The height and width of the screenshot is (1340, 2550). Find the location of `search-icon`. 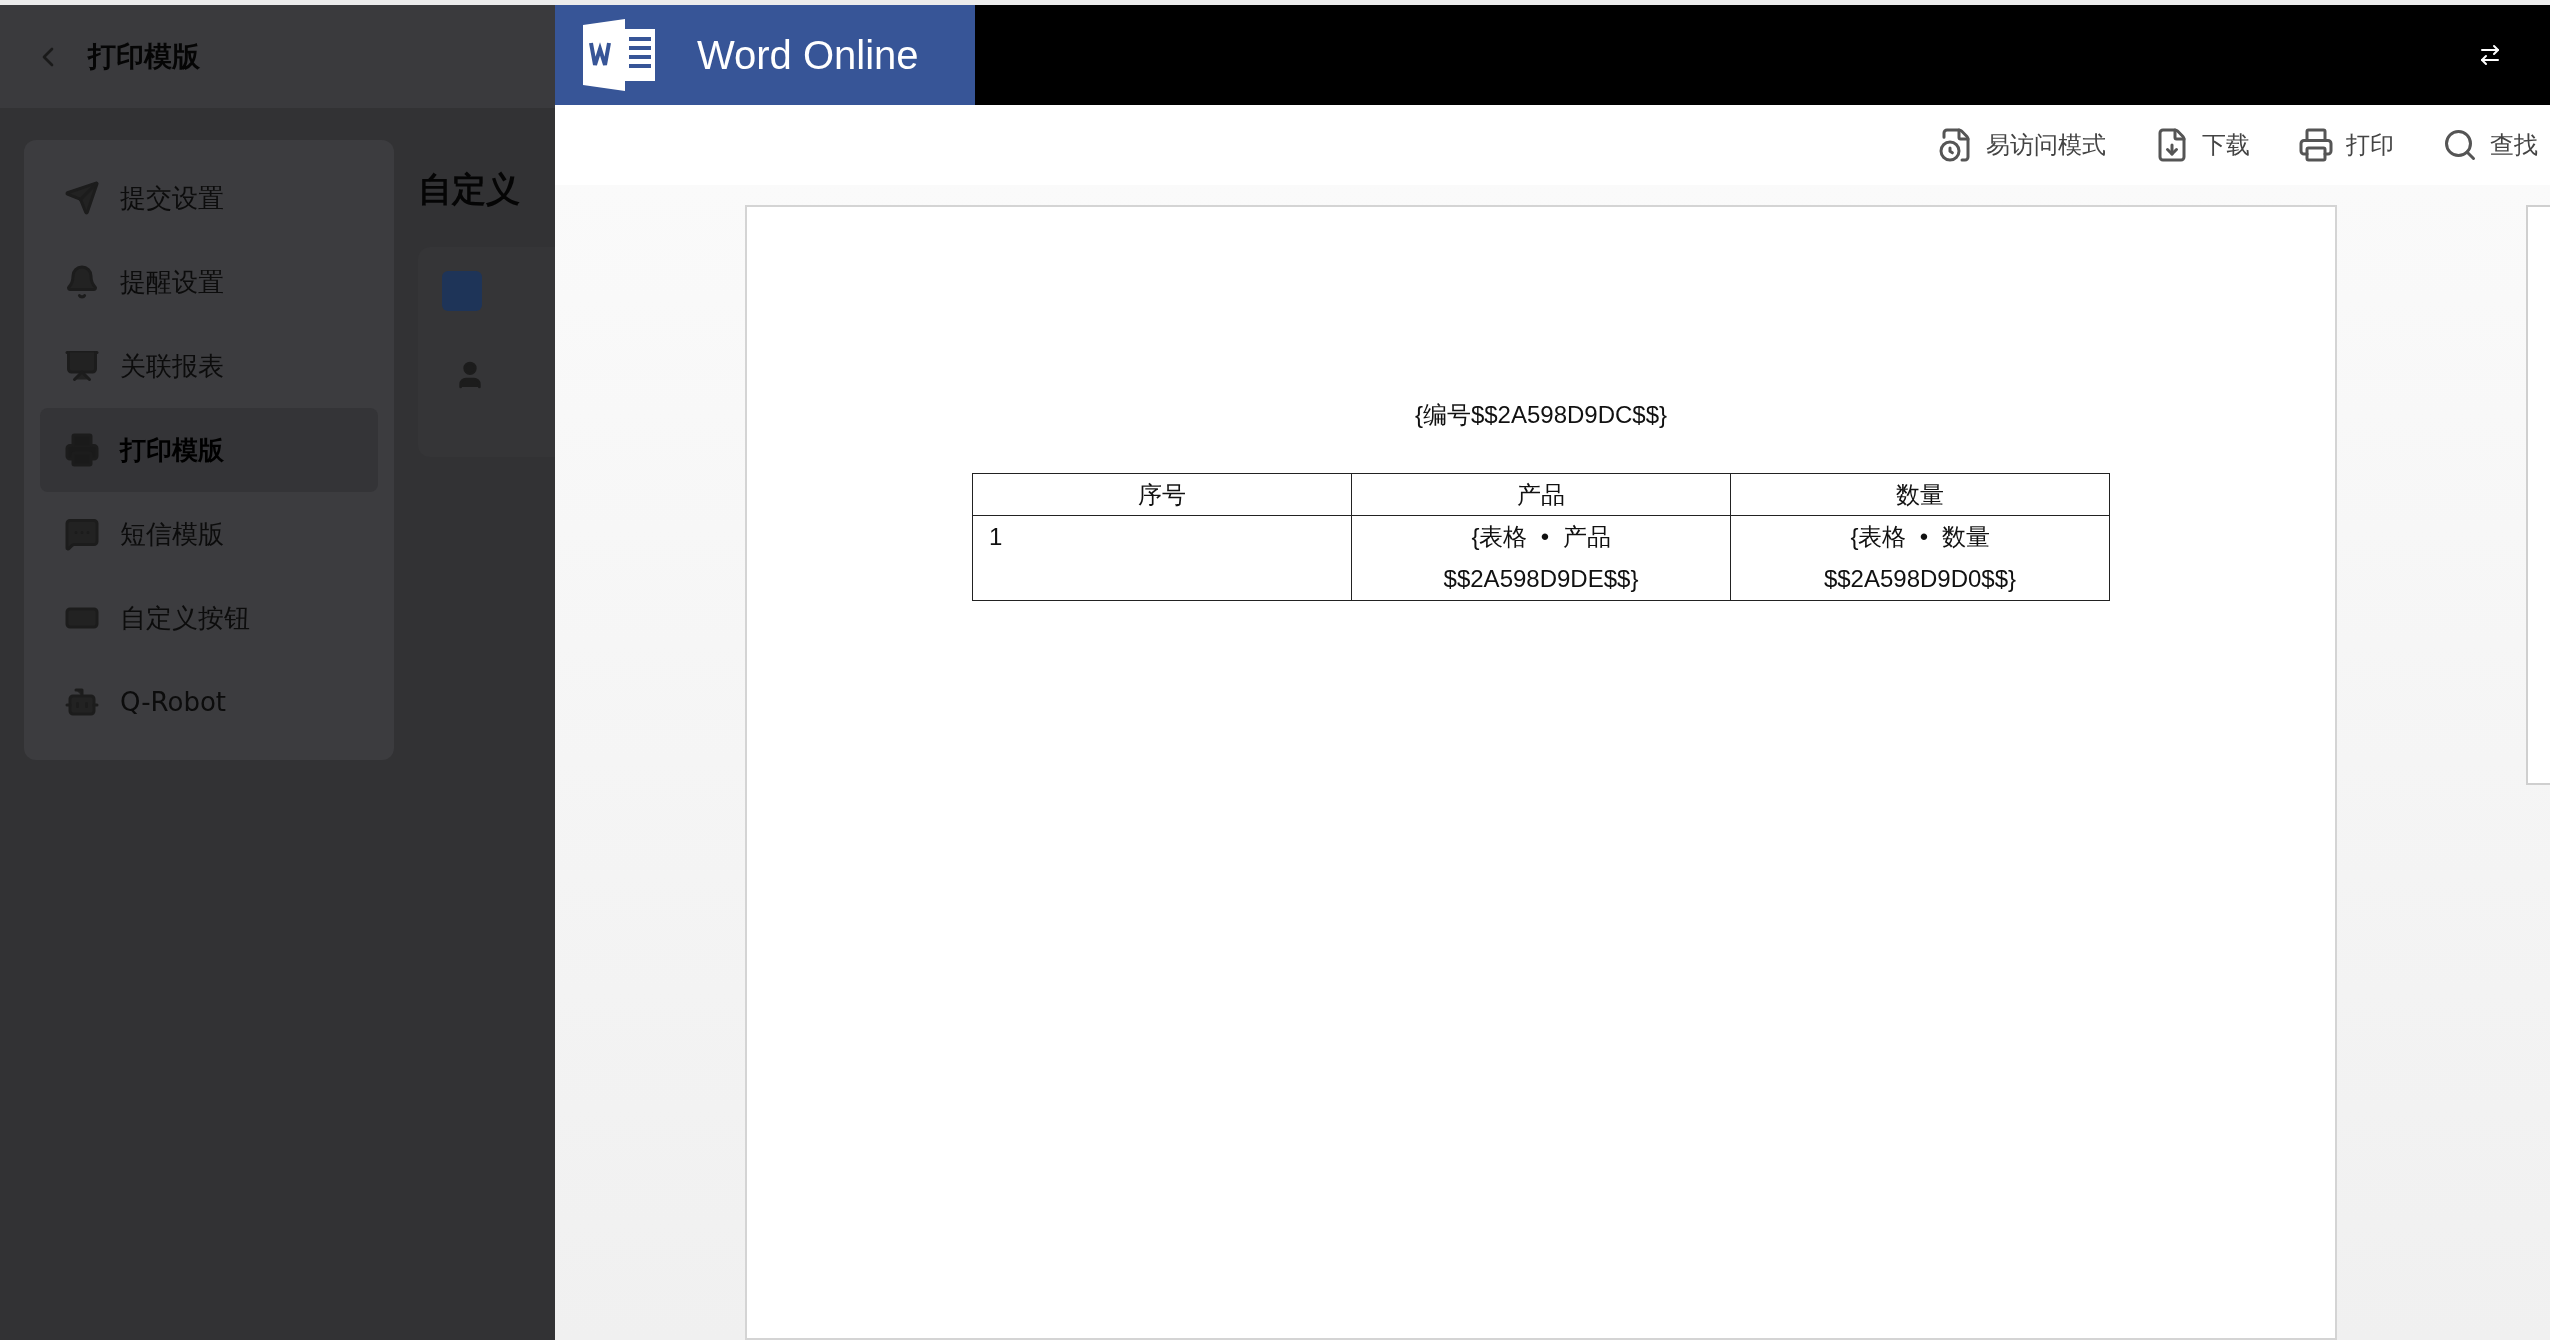

search-icon is located at coordinates (2460, 145).